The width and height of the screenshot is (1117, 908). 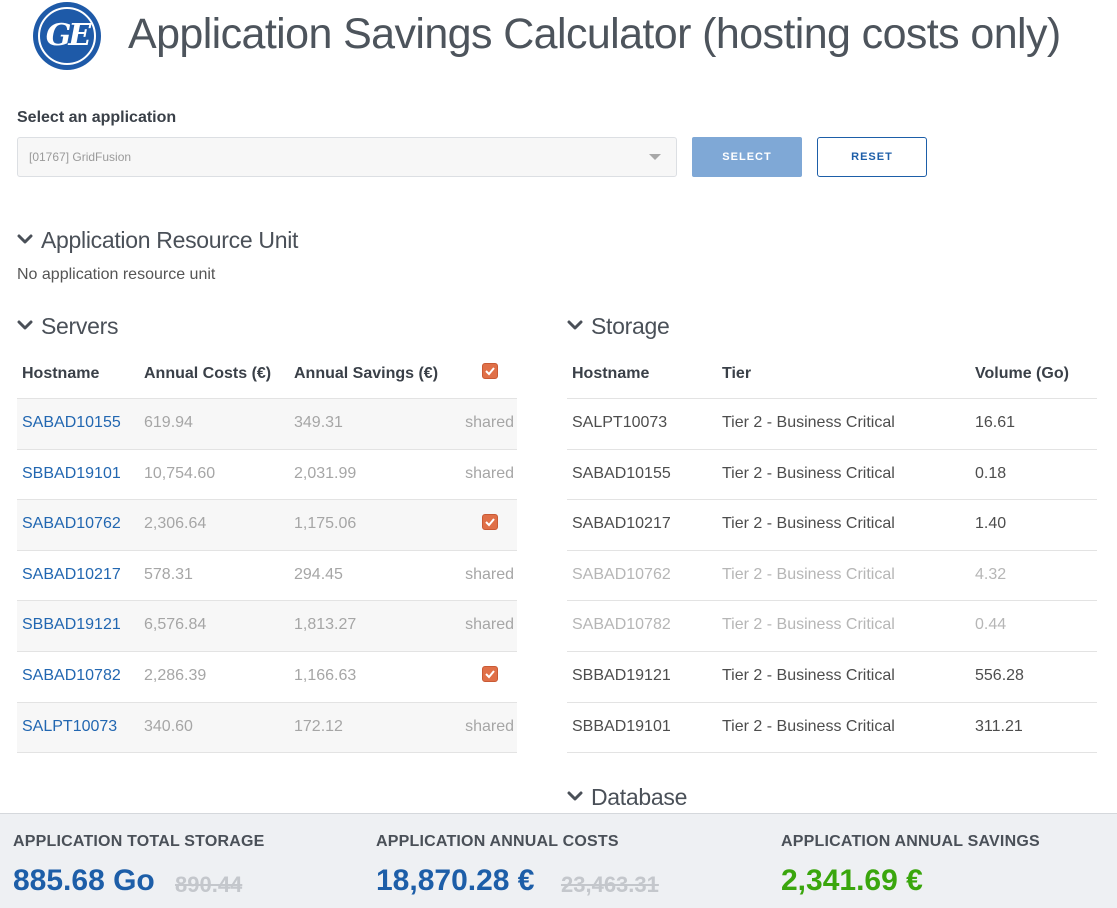 What do you see at coordinates (366, 373) in the screenshot?
I see `column-header-annual-savings: Annual Savings (€)` at bounding box center [366, 373].